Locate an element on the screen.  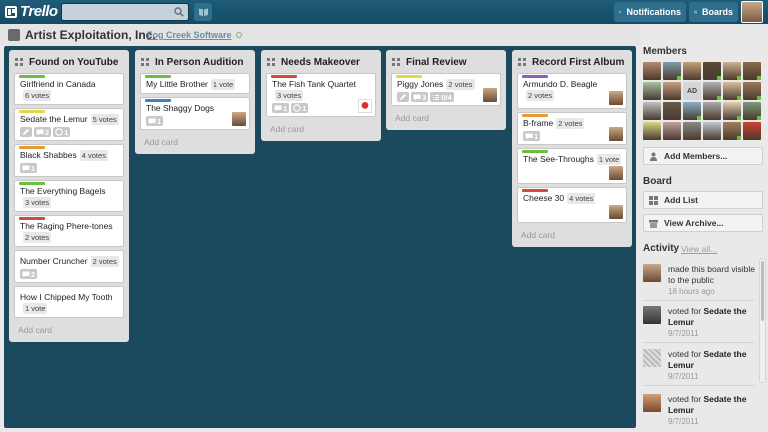
list-title: Needs Makeover is located at coordinates (320, 62).